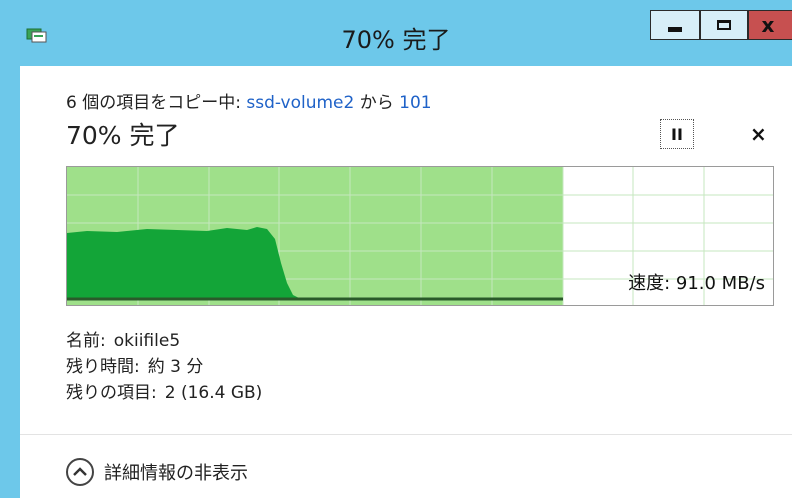 This screenshot has width=792, height=498. Describe the element at coordinates (176, 473) in the screenshot. I see `details-toggle-label: 詳細情報の非表示` at that location.